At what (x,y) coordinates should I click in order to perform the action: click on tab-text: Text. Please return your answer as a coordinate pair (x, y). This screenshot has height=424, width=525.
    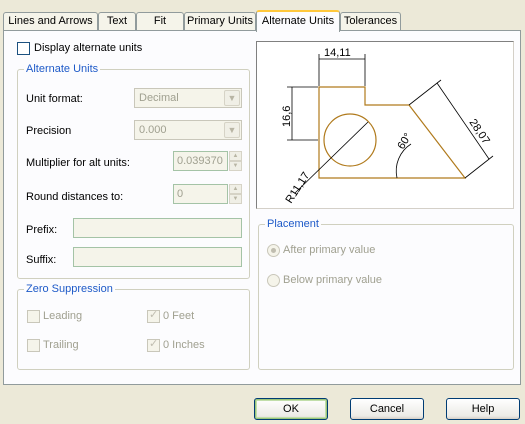
    Looking at the image, I should click on (117, 21).